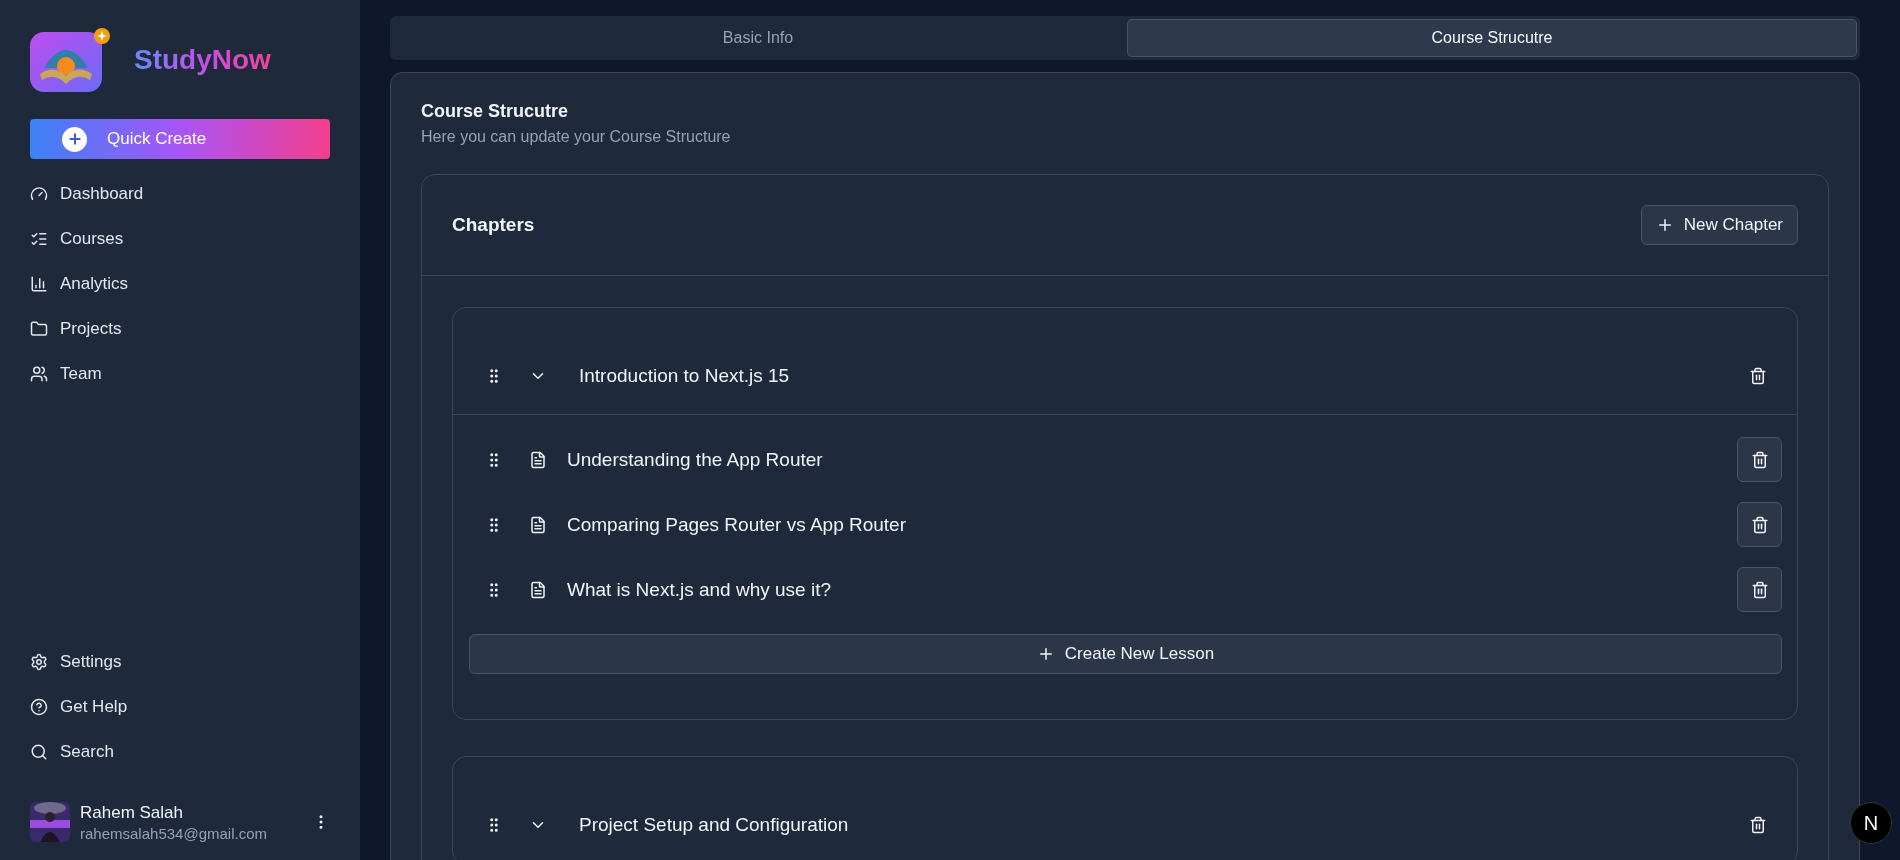 This screenshot has height=860, width=1900. Describe the element at coordinates (39, 751) in the screenshot. I see `search-icon` at that location.